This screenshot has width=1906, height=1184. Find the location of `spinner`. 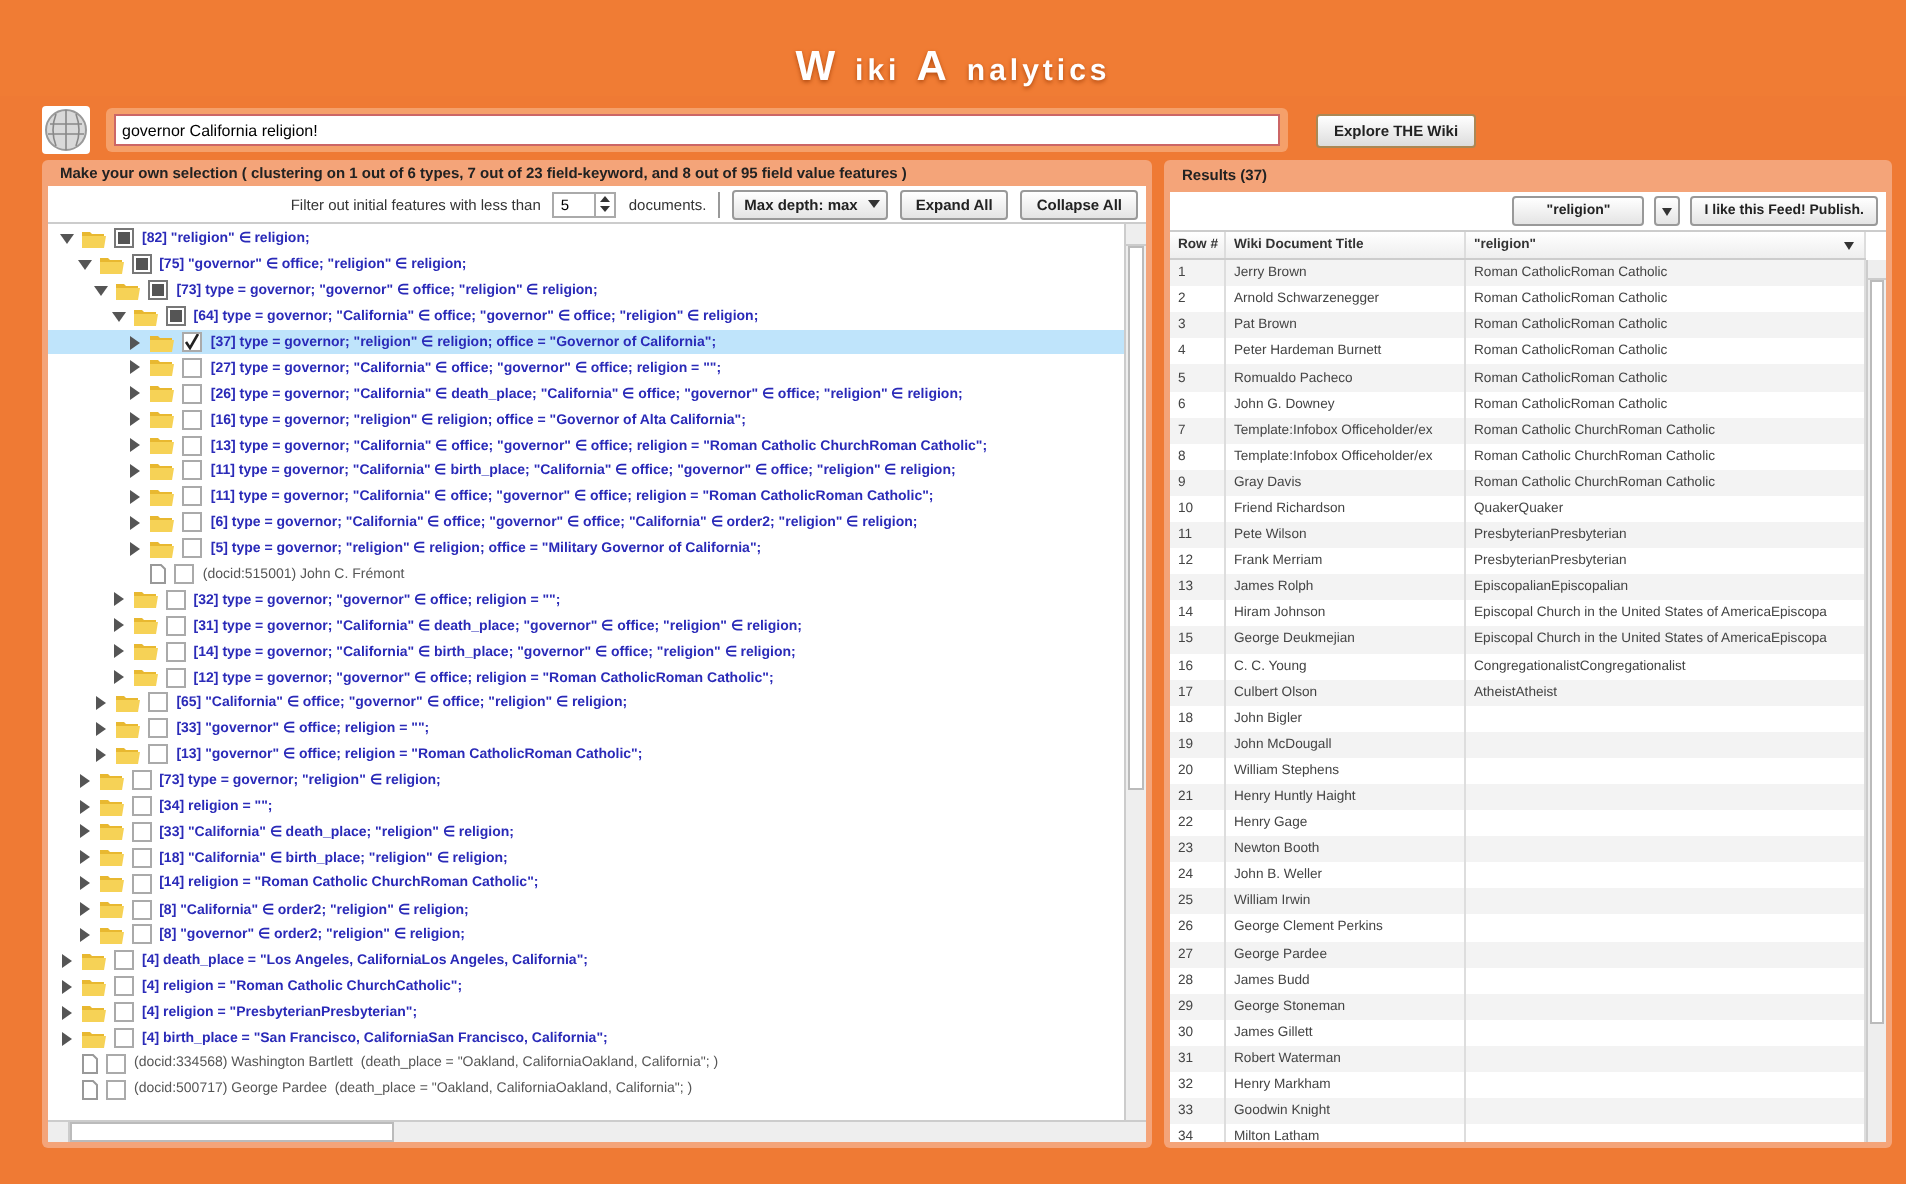

spinner is located at coordinates (606, 204).